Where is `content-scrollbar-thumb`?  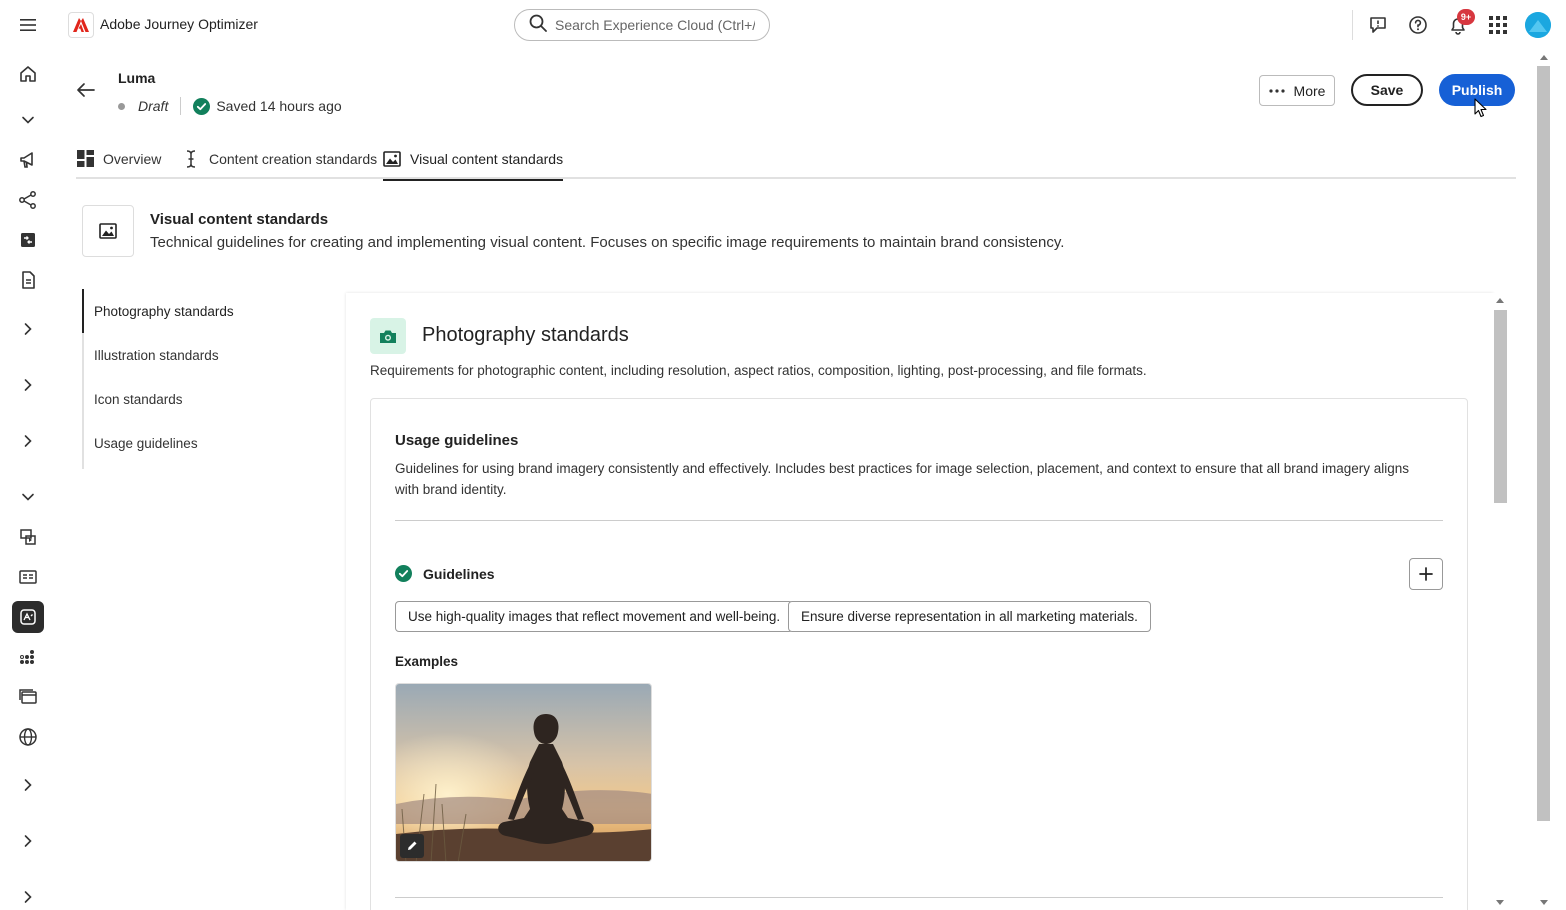 content-scrollbar-thumb is located at coordinates (1500, 406).